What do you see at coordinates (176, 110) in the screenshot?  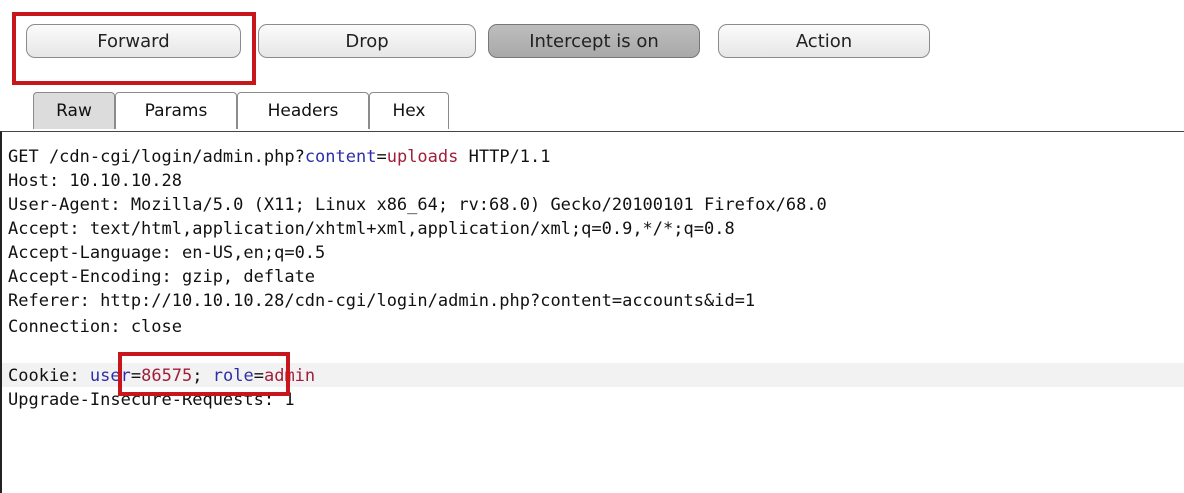 I see `tab-params: Params` at bounding box center [176, 110].